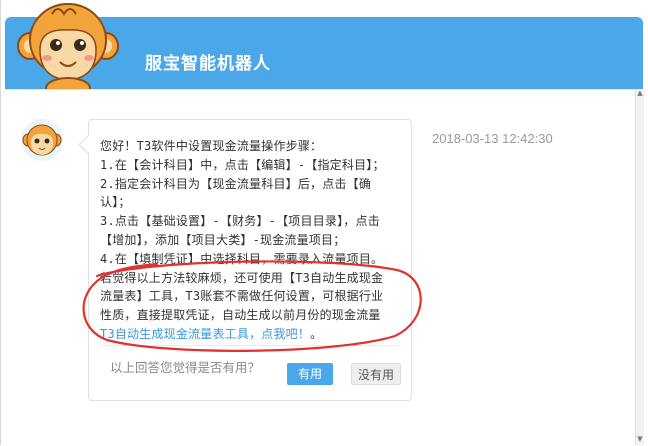 Image resolution: width=648 pixels, height=446 pixels. I want to click on monkey-mascot-icon, so click(68, 49).